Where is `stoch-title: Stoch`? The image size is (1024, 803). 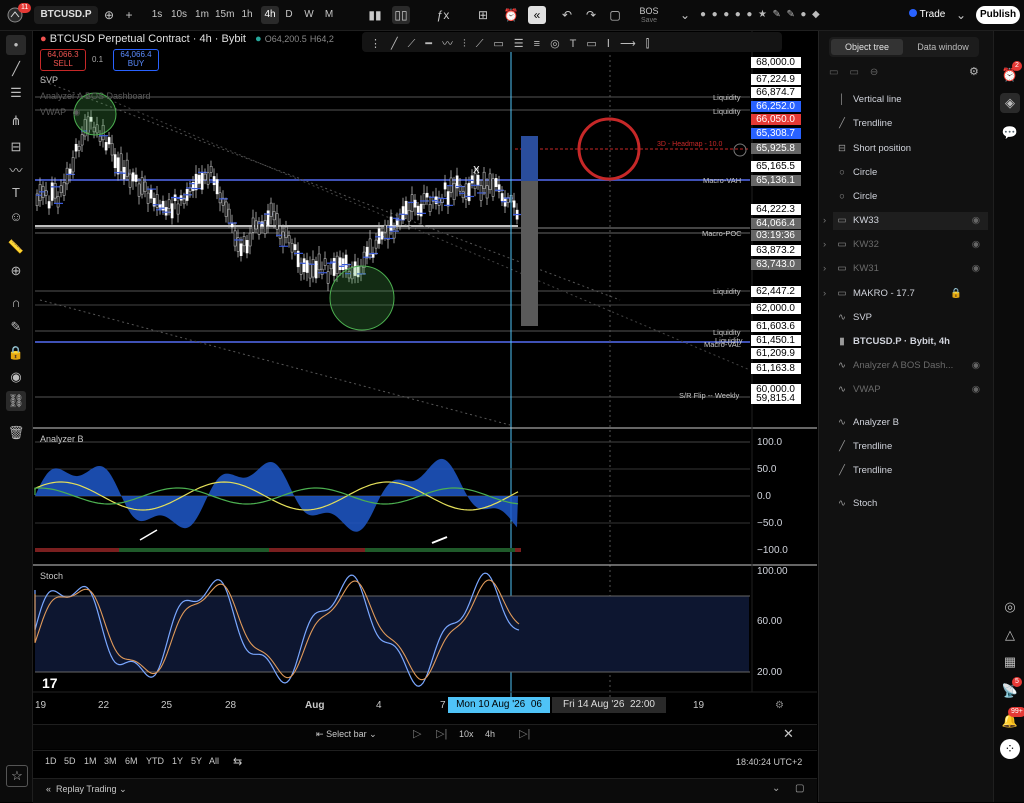
stoch-title: Stoch is located at coordinates (51, 576).